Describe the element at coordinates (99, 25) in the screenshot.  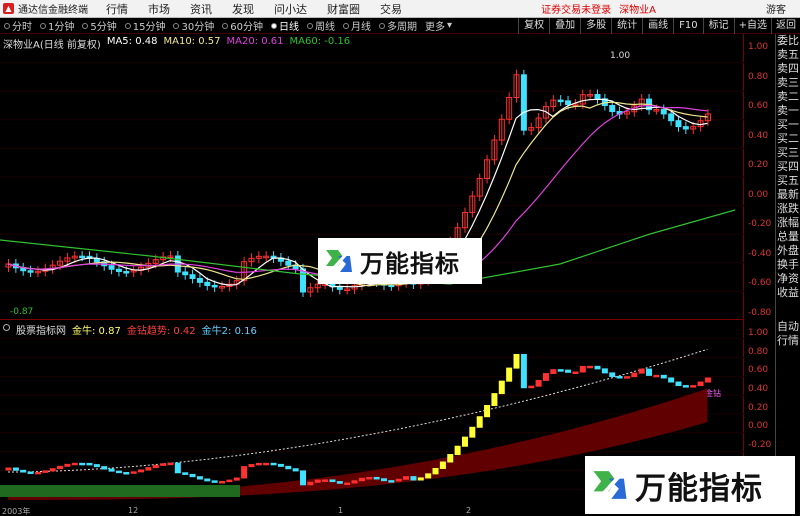
I see `period-5min: 5分钟` at that location.